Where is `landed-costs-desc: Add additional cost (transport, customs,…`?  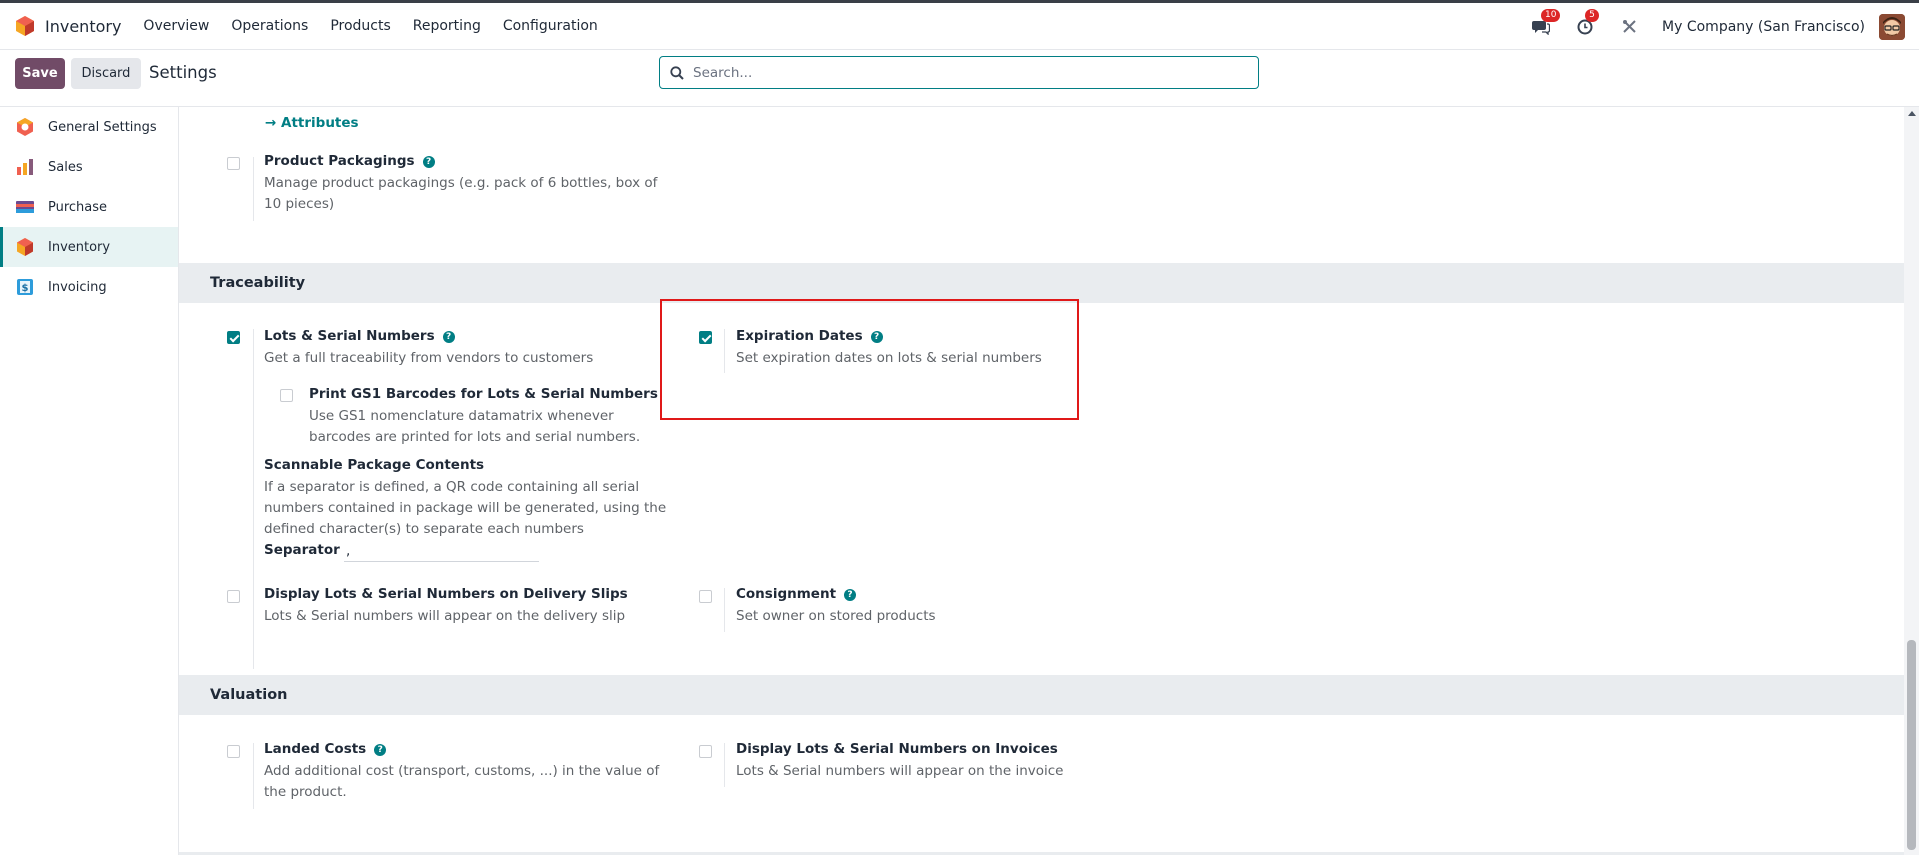 landed-costs-desc: Add additional cost (transport, customs,… is located at coordinates (462, 781).